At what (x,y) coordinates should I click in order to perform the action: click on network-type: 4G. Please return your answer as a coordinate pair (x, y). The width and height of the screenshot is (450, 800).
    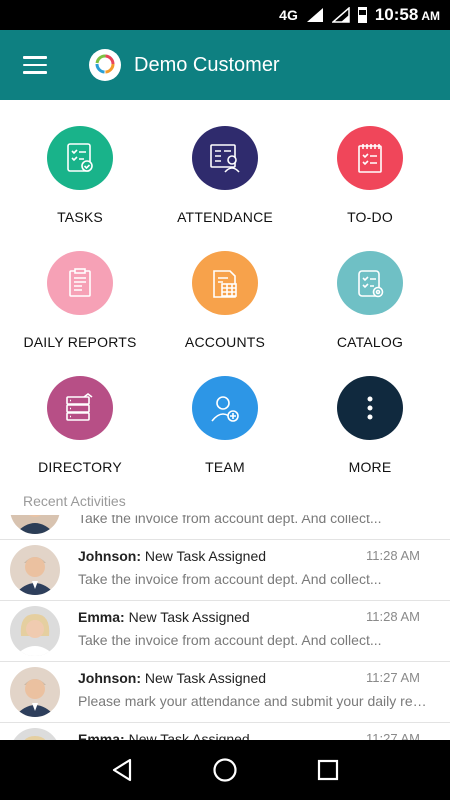
    Looking at the image, I should click on (288, 15).